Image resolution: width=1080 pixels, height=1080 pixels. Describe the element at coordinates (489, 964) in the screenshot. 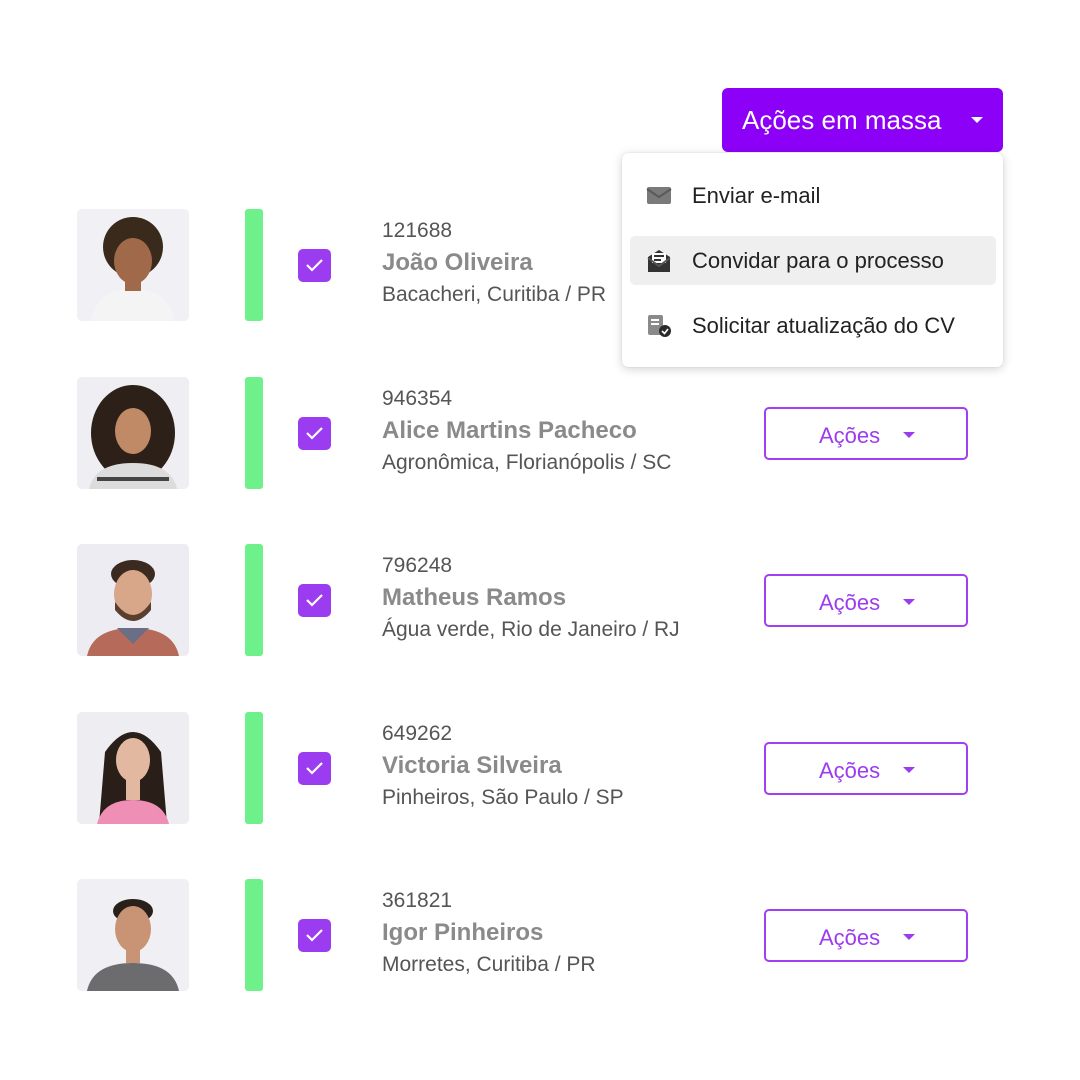

I see `candidate-location: Morretes, Curitiba / PR` at that location.